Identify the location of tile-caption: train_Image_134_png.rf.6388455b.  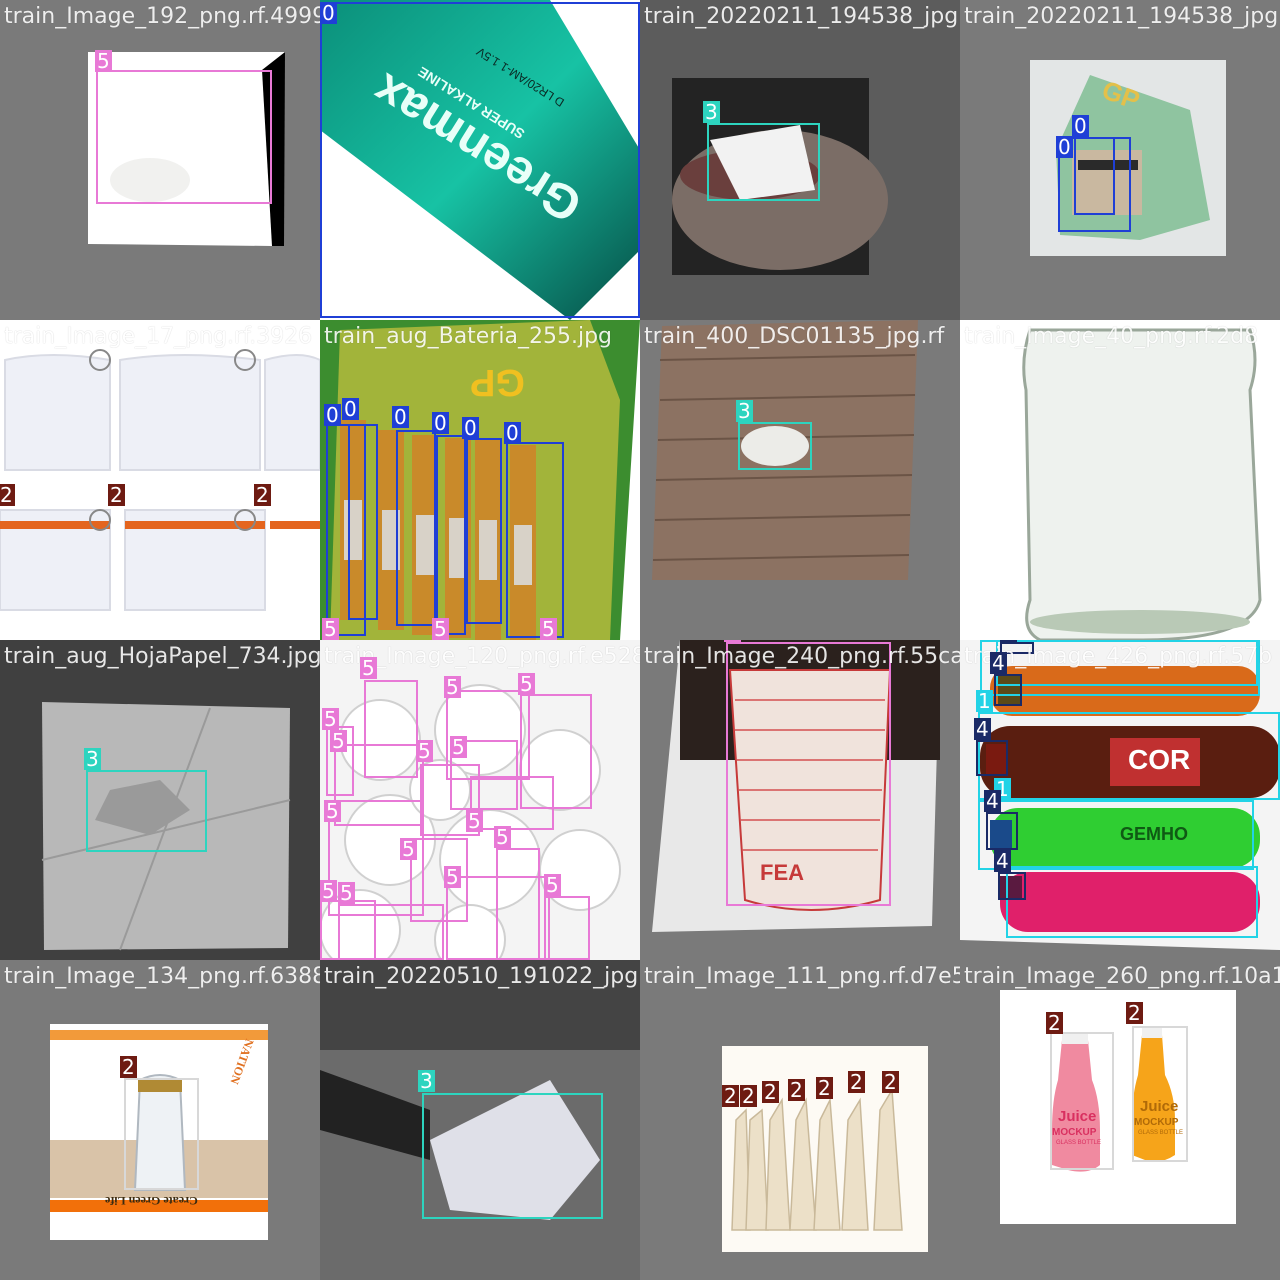
(162, 976).